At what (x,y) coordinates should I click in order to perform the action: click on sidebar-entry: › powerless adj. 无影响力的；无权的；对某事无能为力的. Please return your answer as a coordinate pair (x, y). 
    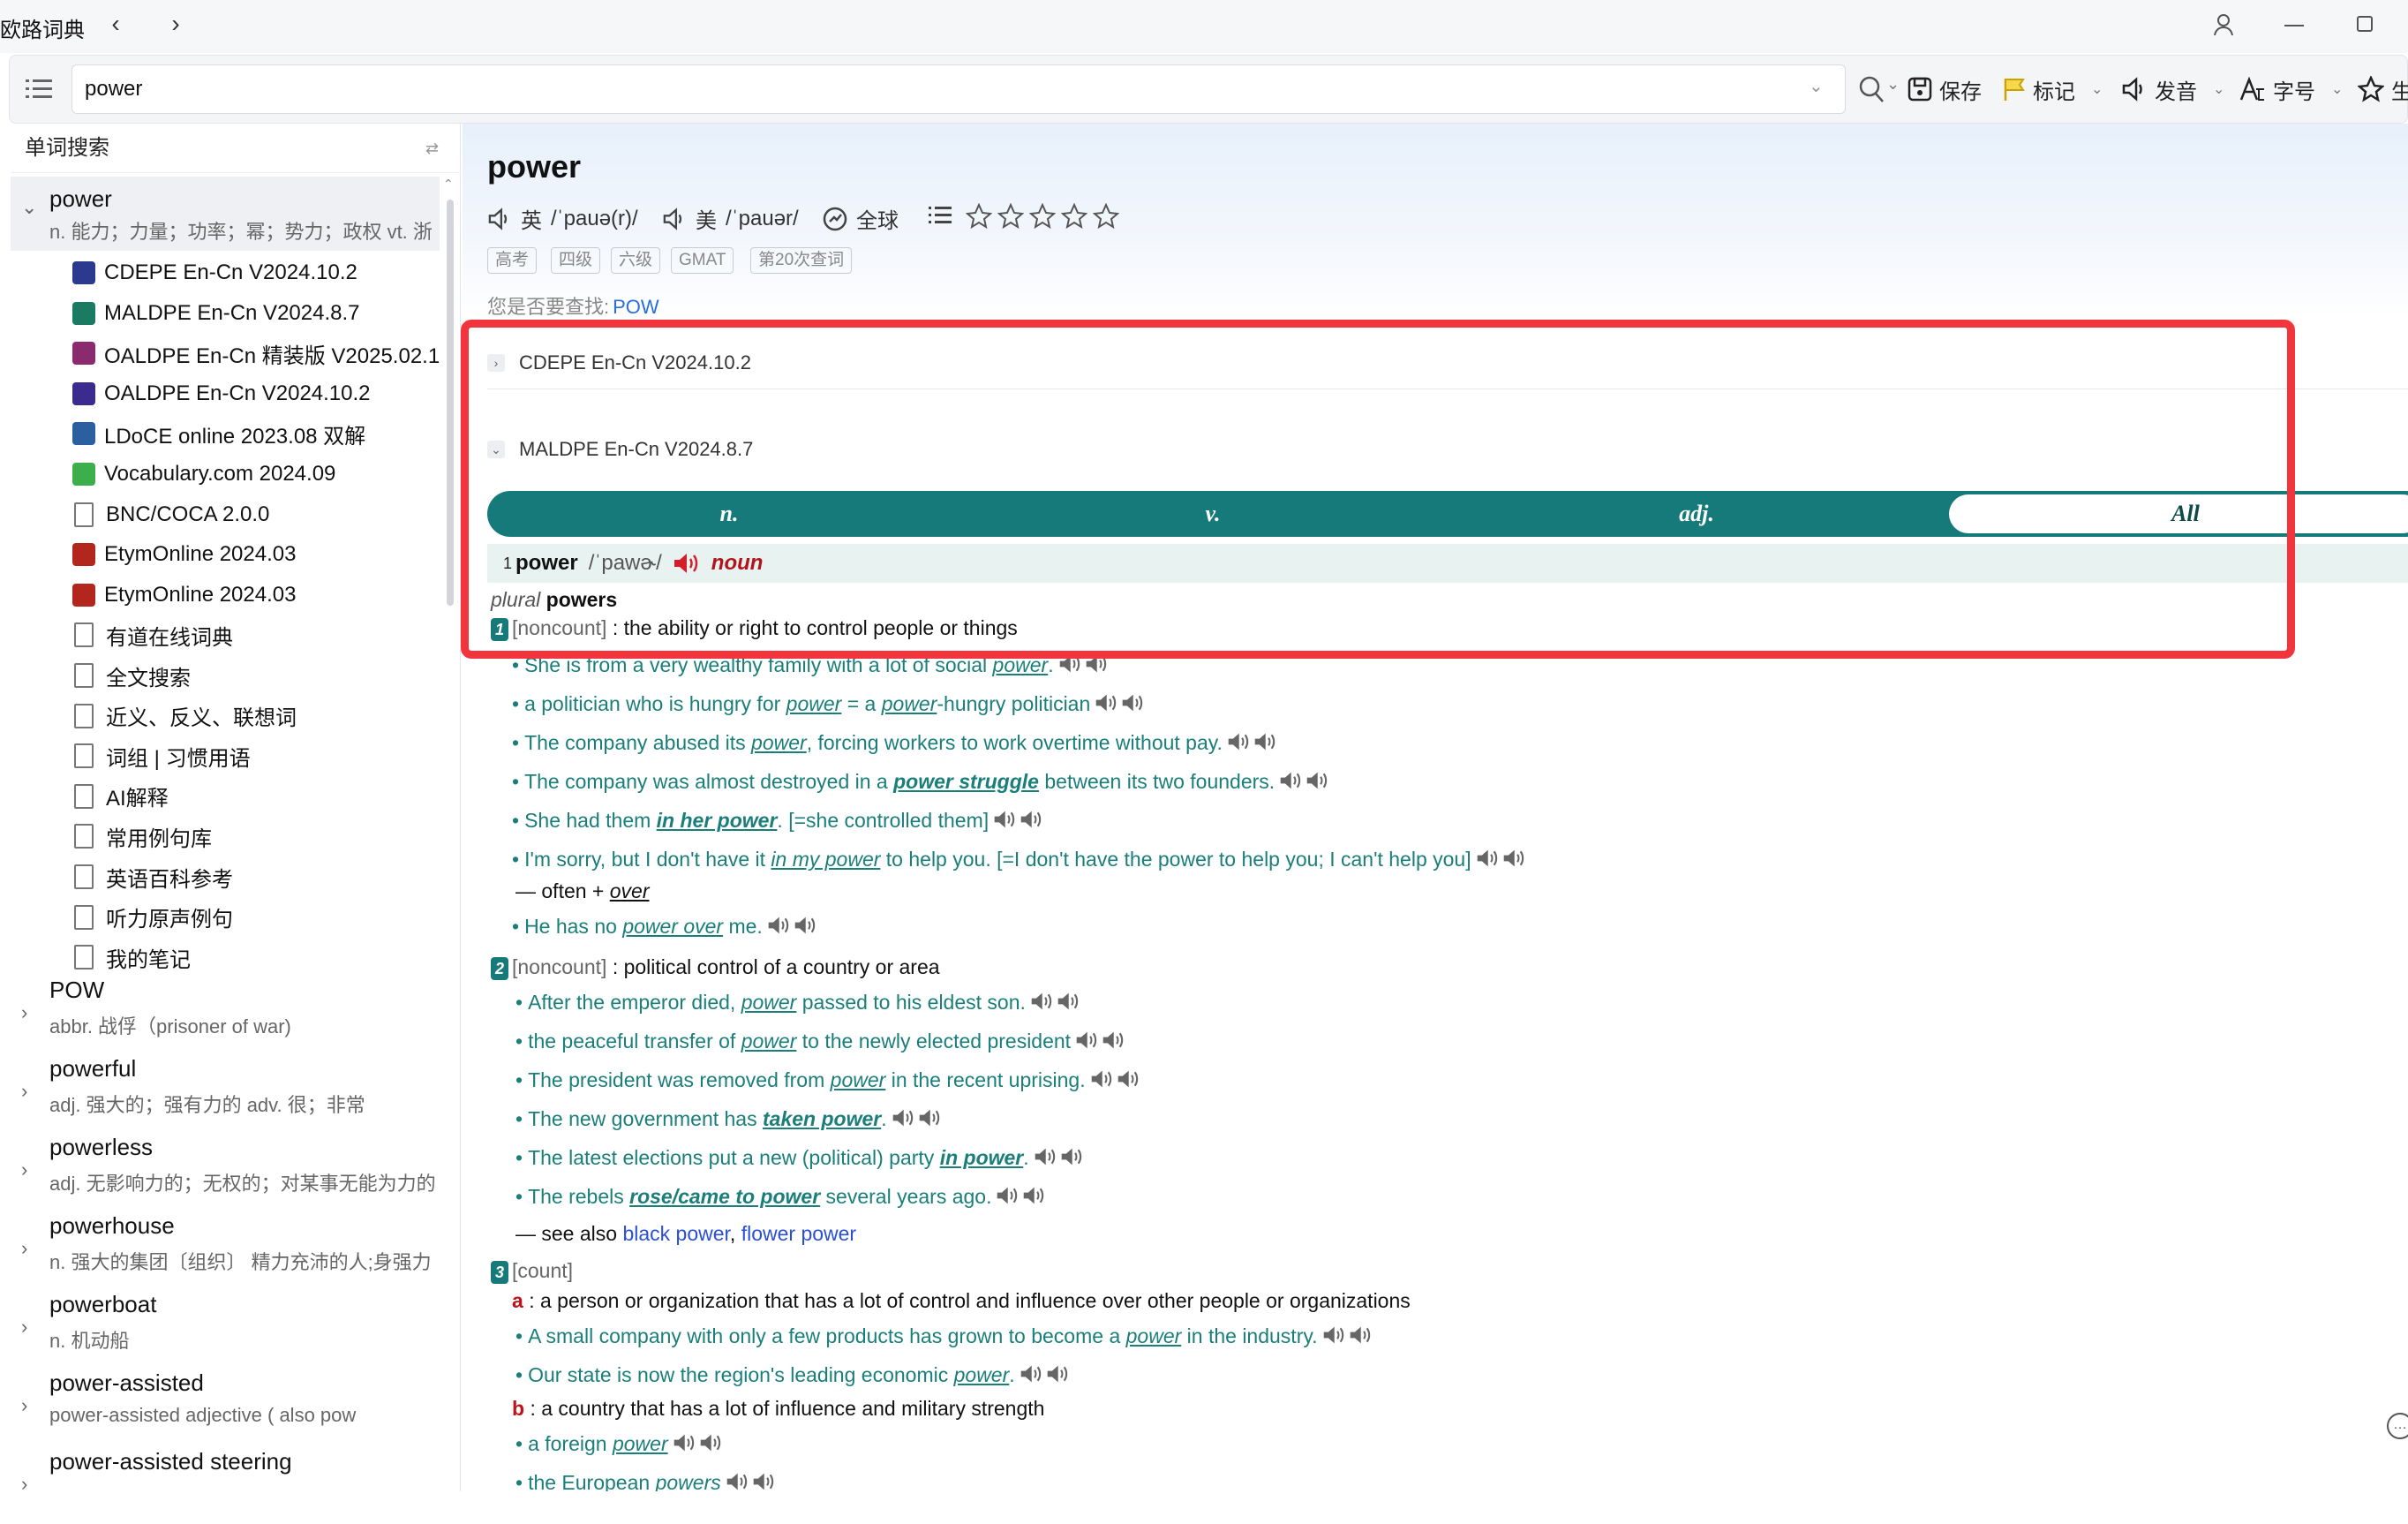
    Looking at the image, I should click on (225, 1172).